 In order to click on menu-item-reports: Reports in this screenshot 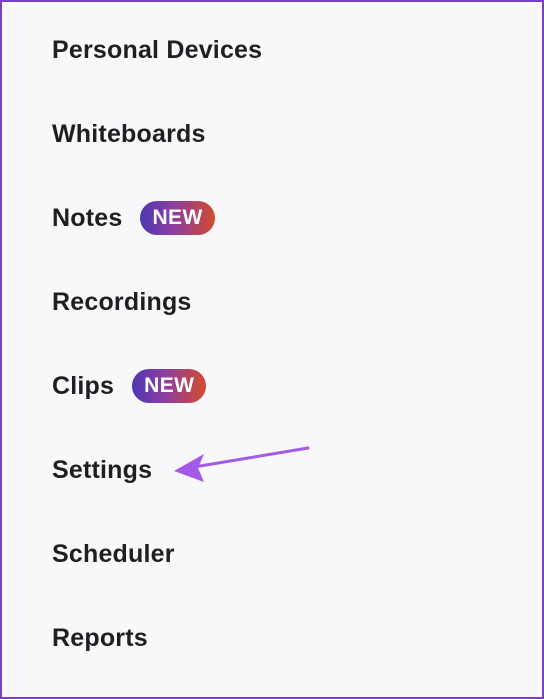, I will do `click(100, 638)`.